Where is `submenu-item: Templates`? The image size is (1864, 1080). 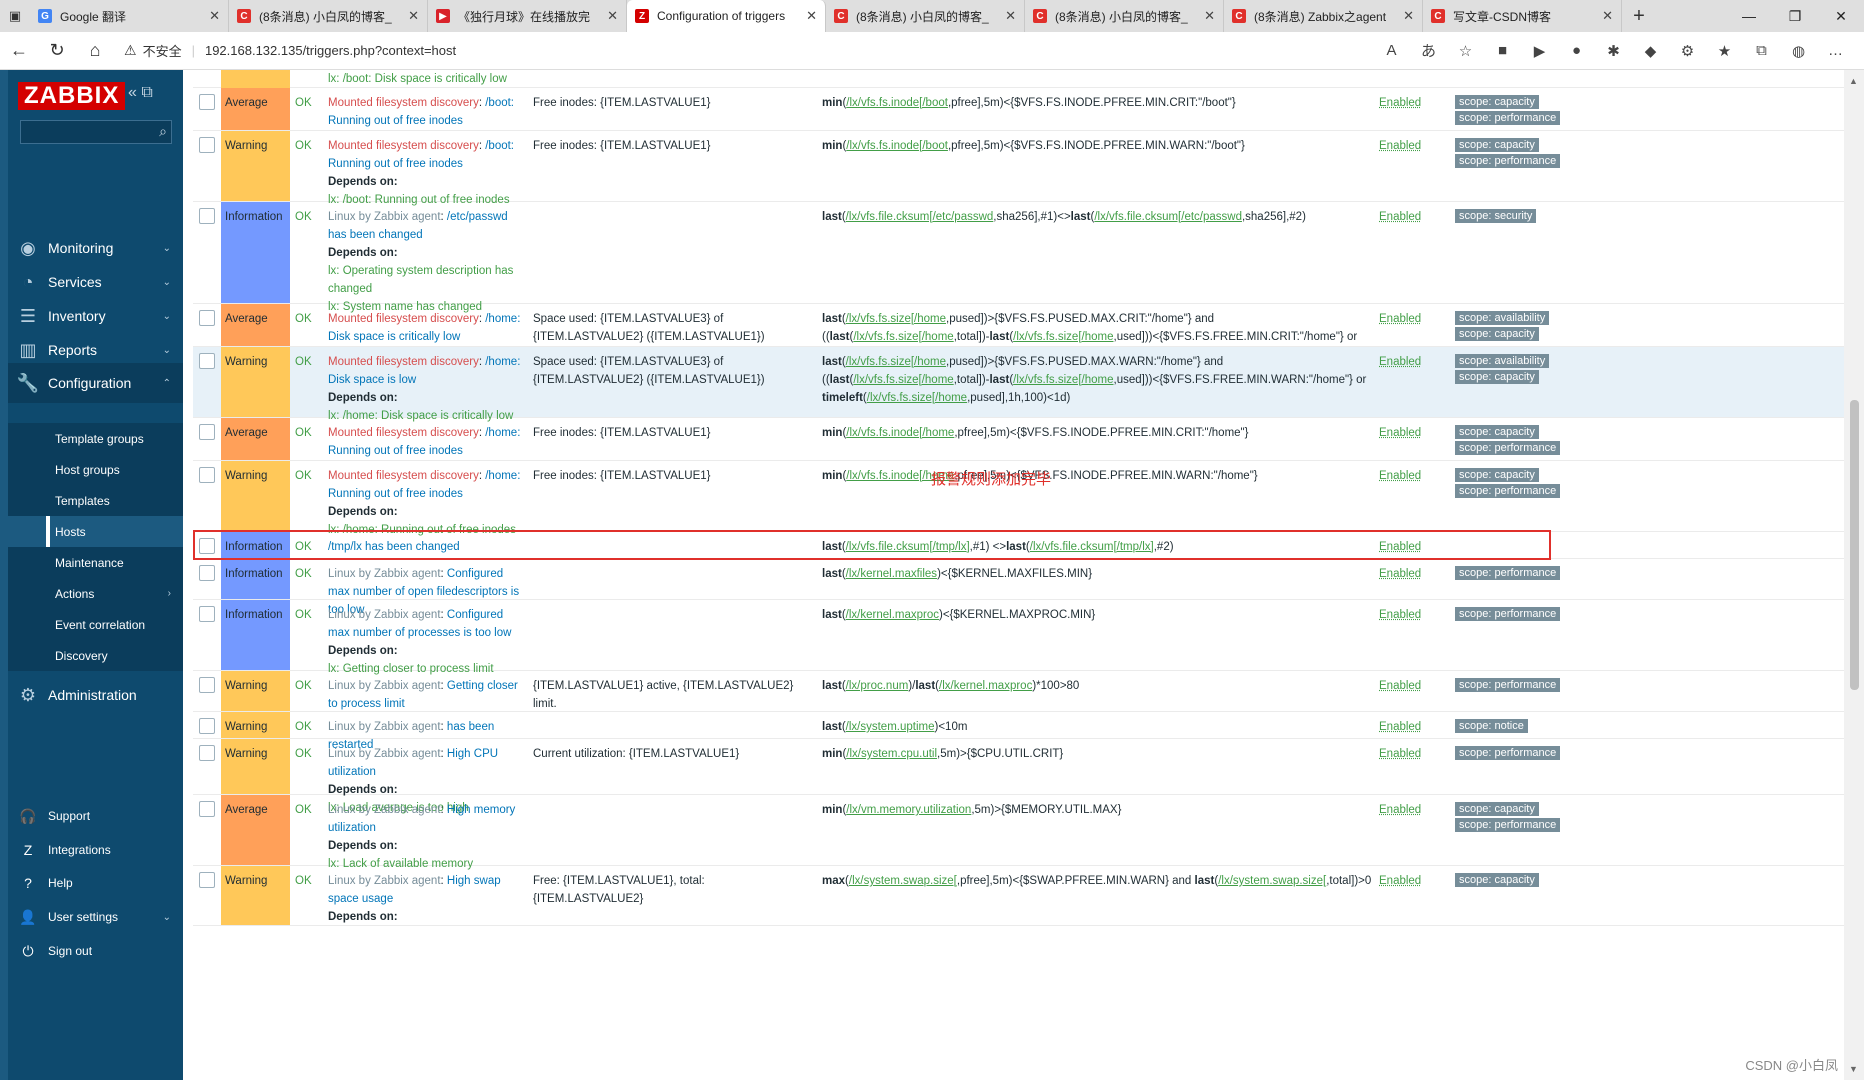 submenu-item: Templates is located at coordinates (95, 500).